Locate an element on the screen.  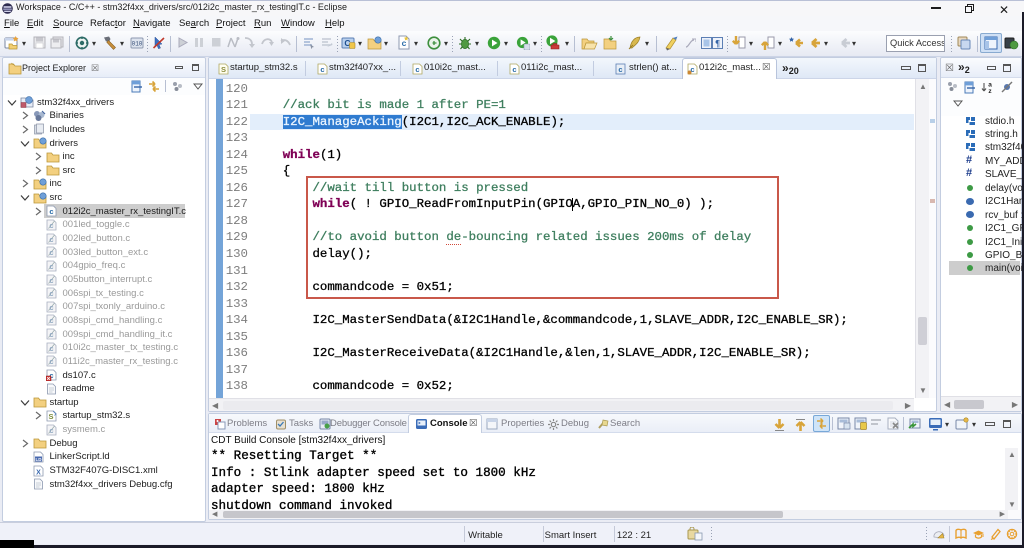
svg-text: z is located at coordinates (990, 91).